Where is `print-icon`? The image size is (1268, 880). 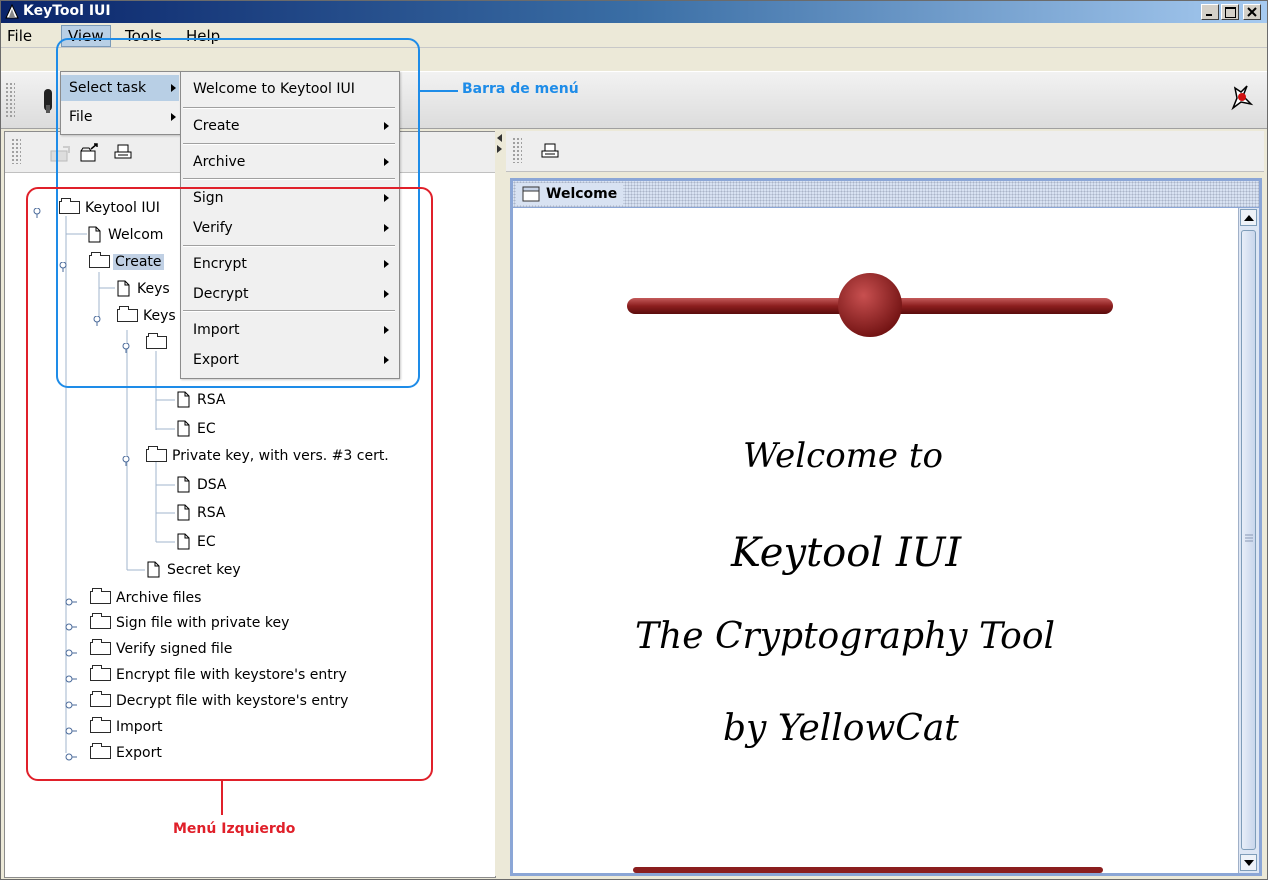
print-icon is located at coordinates (550, 152).